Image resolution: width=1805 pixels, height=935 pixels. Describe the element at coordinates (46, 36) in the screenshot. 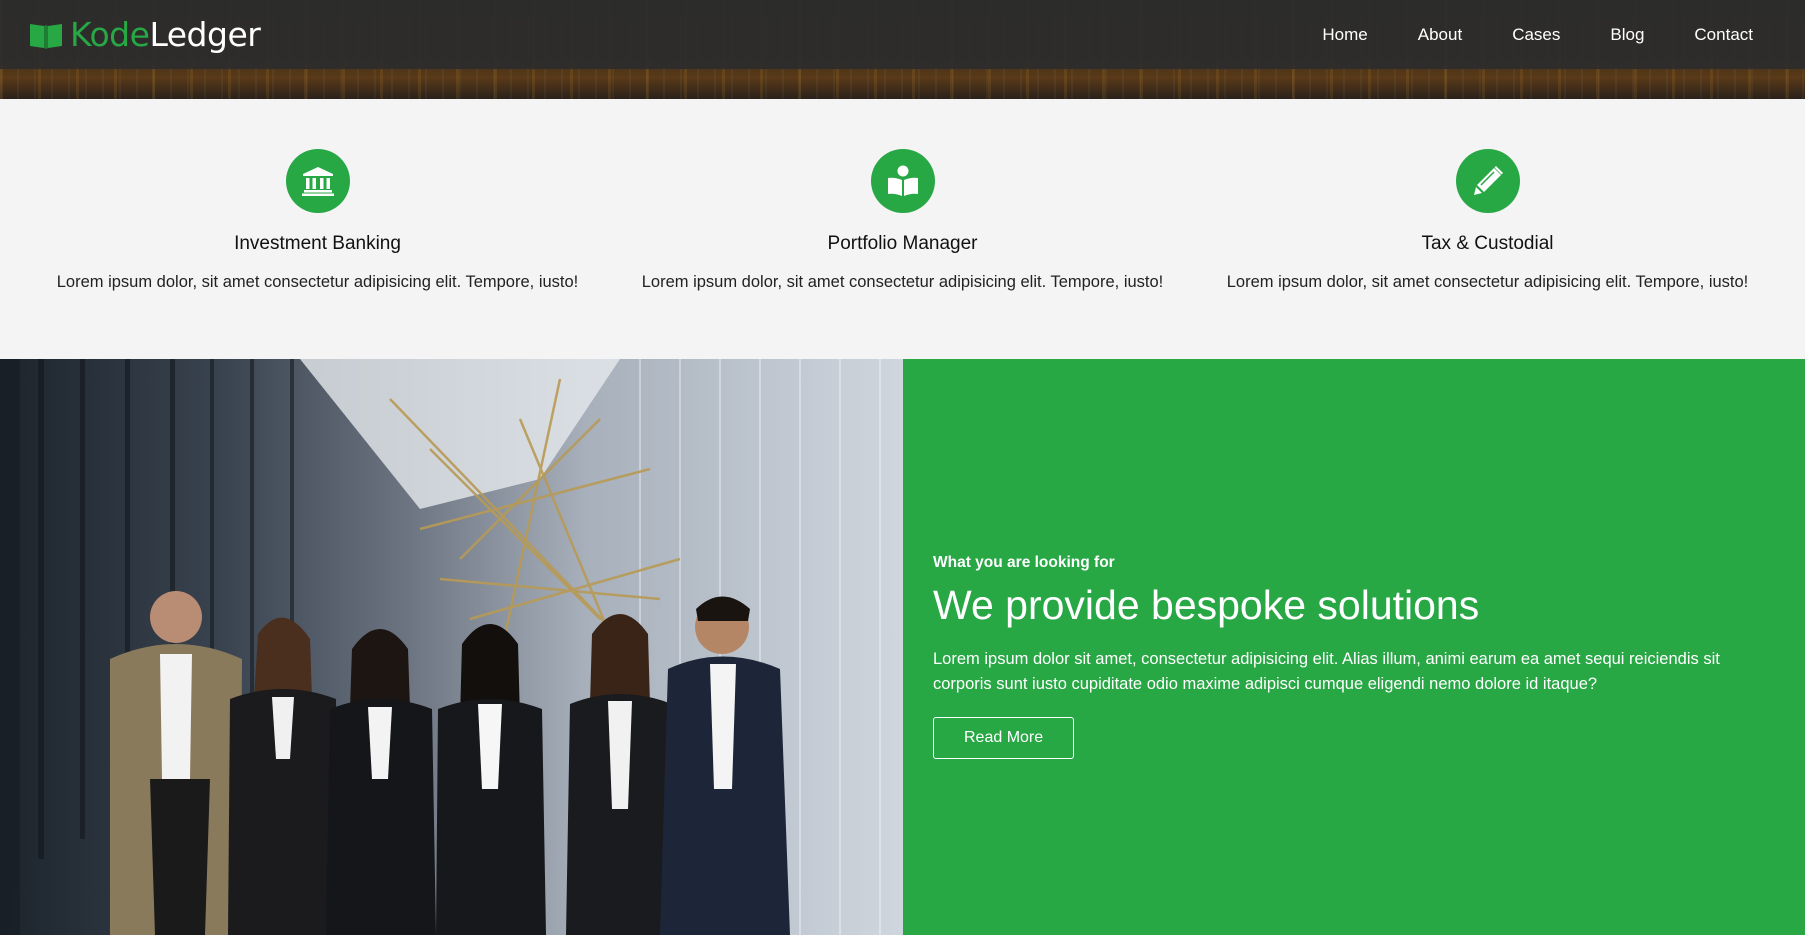

I see `book-icon` at that location.